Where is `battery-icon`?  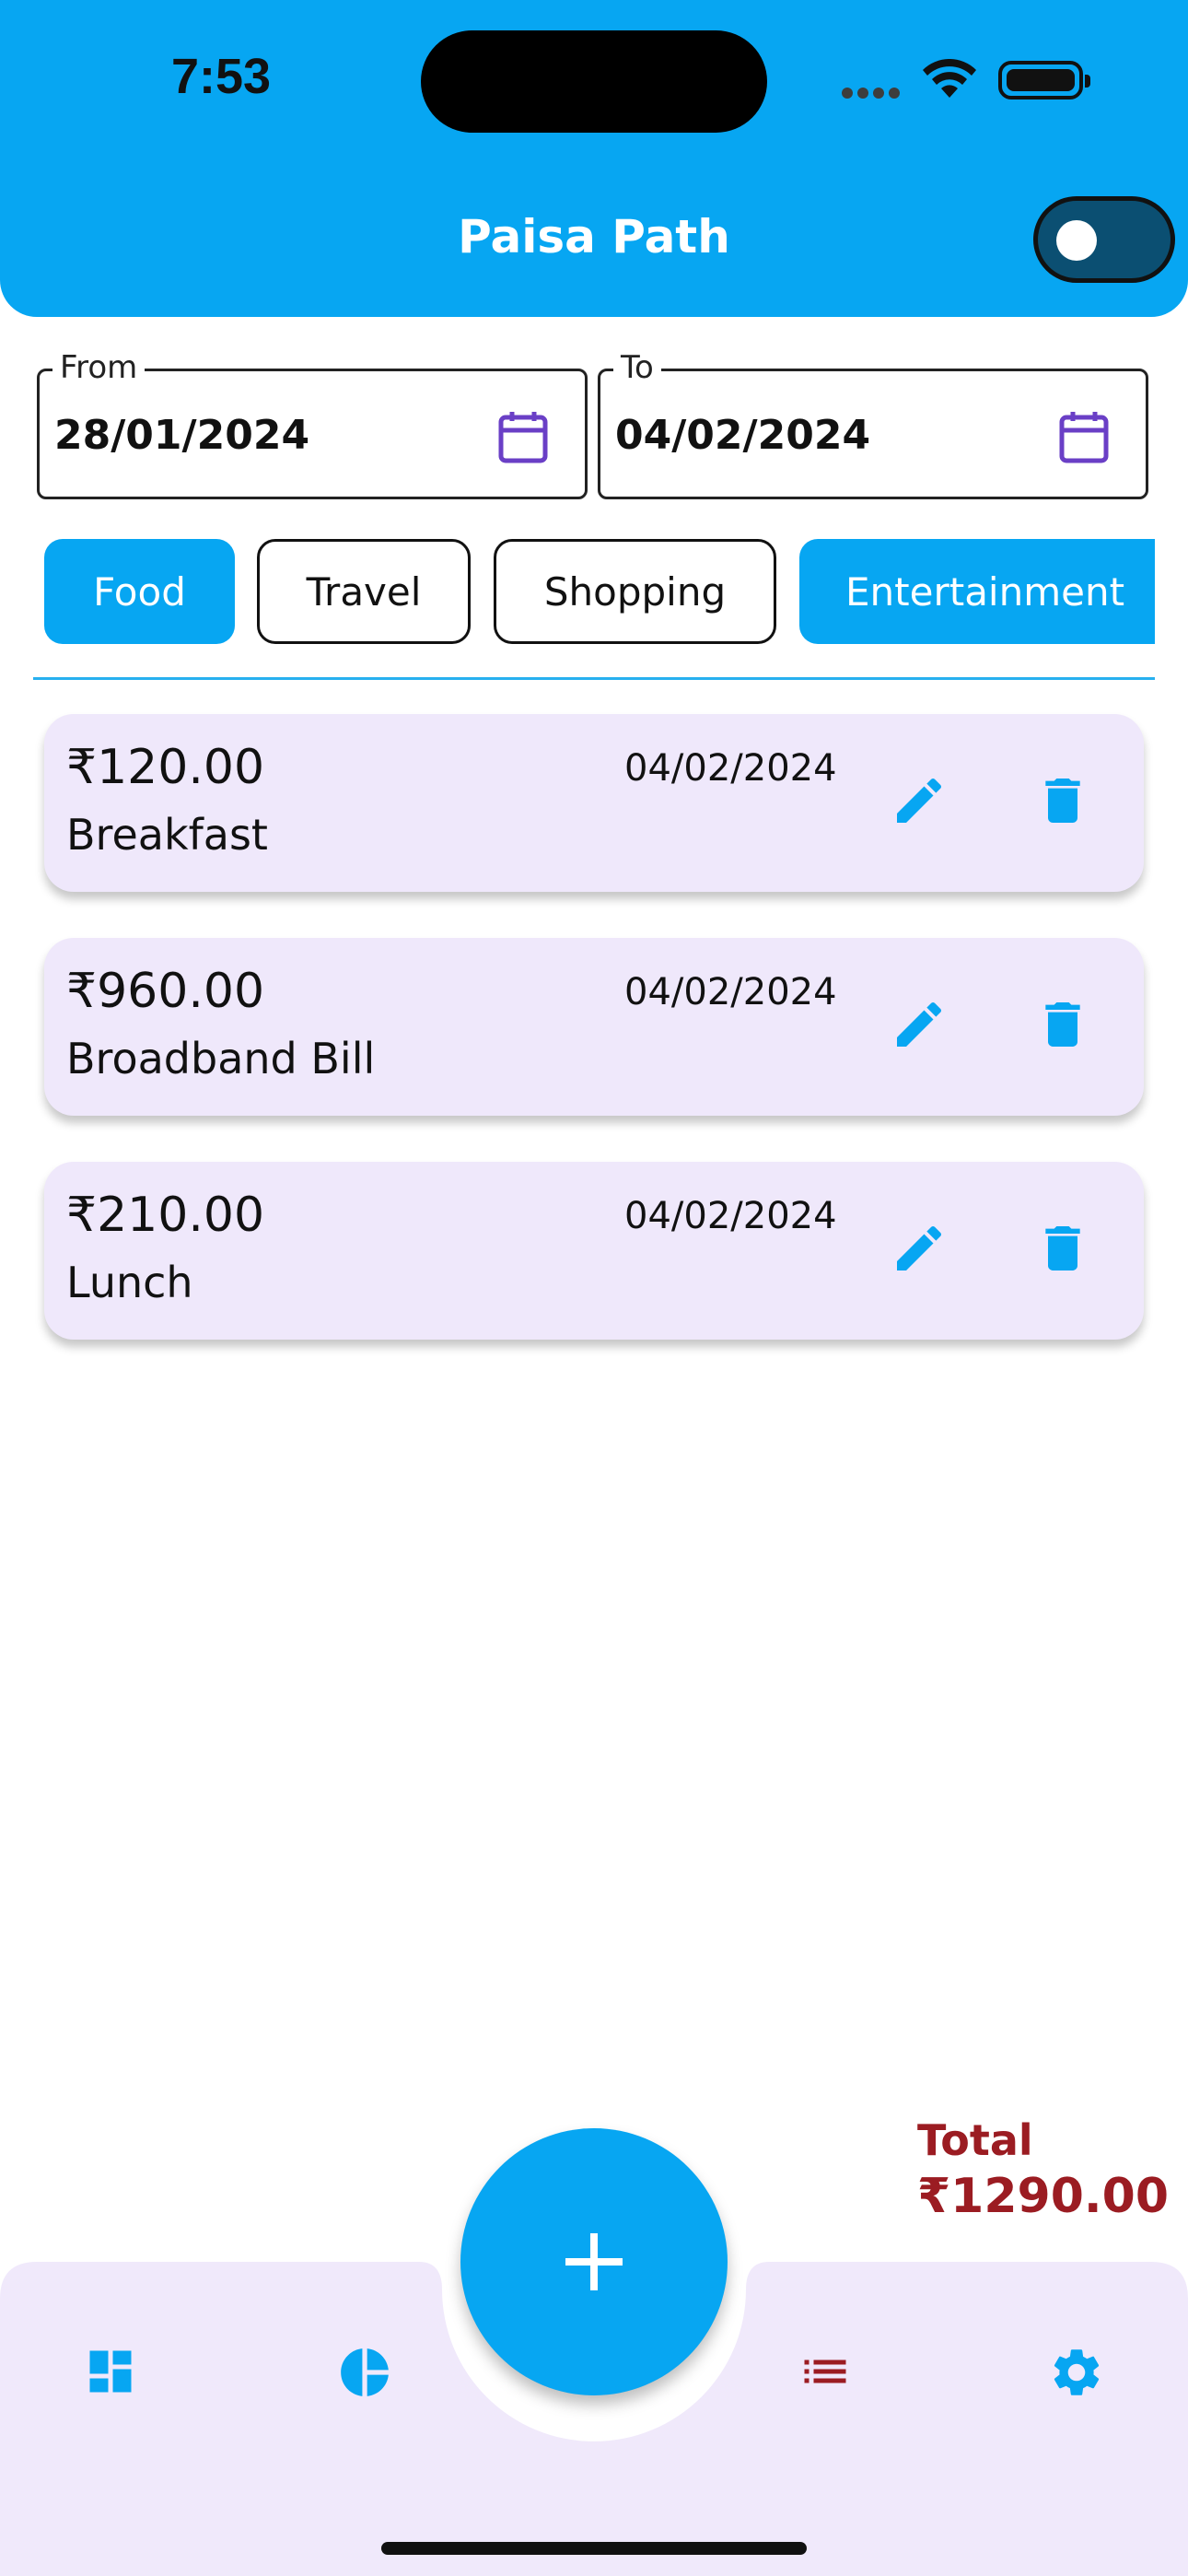 battery-icon is located at coordinates (1044, 80).